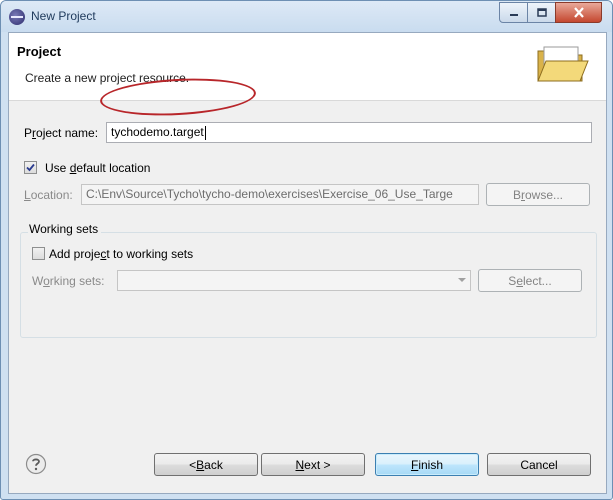 The image size is (613, 500). I want to click on project-name-input: tychodemo.target, so click(349, 132).